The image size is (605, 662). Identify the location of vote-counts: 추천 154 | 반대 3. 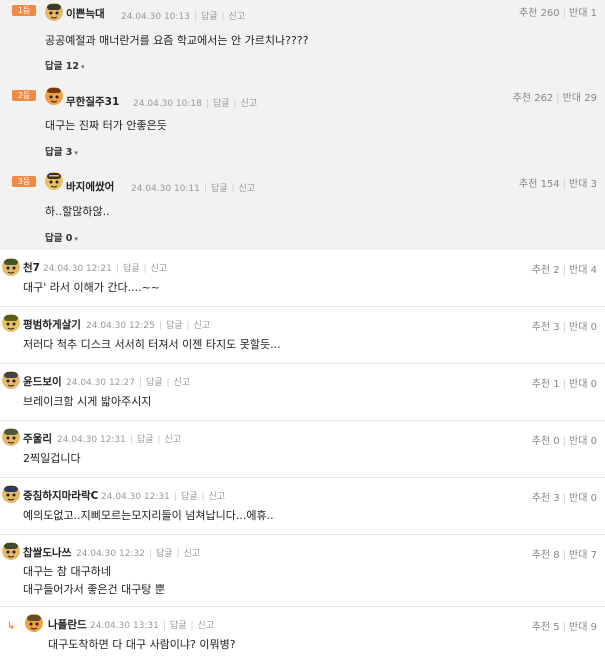
(557, 184).